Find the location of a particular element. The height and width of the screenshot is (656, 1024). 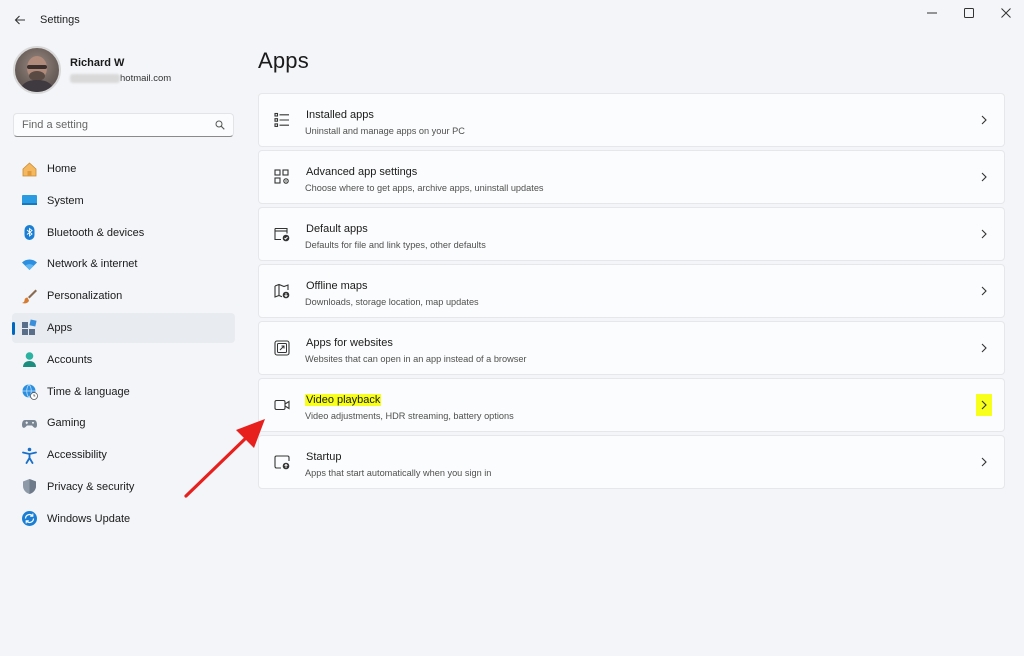

sidebar-item-home: Home is located at coordinates (123, 169).